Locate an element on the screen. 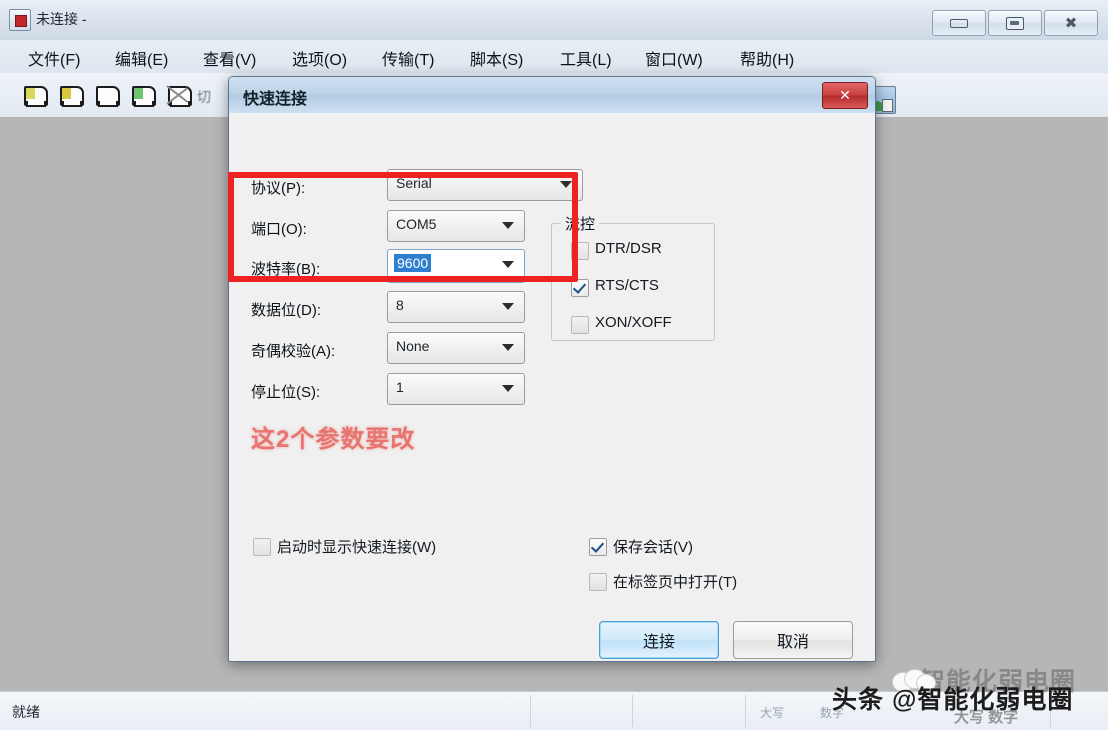 The image size is (1108, 730). connect-icon is located at coordinates (35, 95).